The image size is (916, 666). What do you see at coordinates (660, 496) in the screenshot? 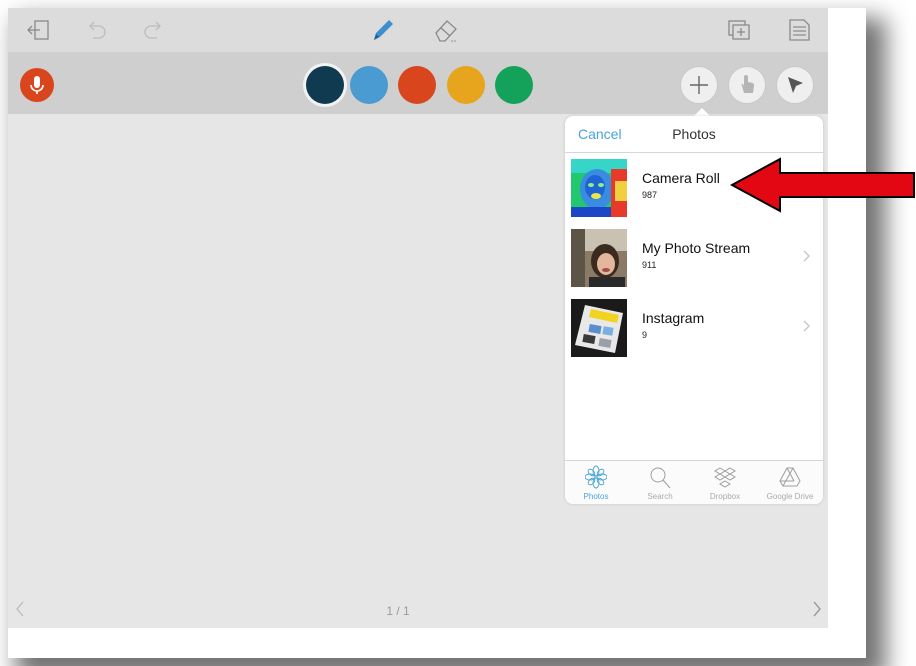
I see `tab-label: Search` at bounding box center [660, 496].